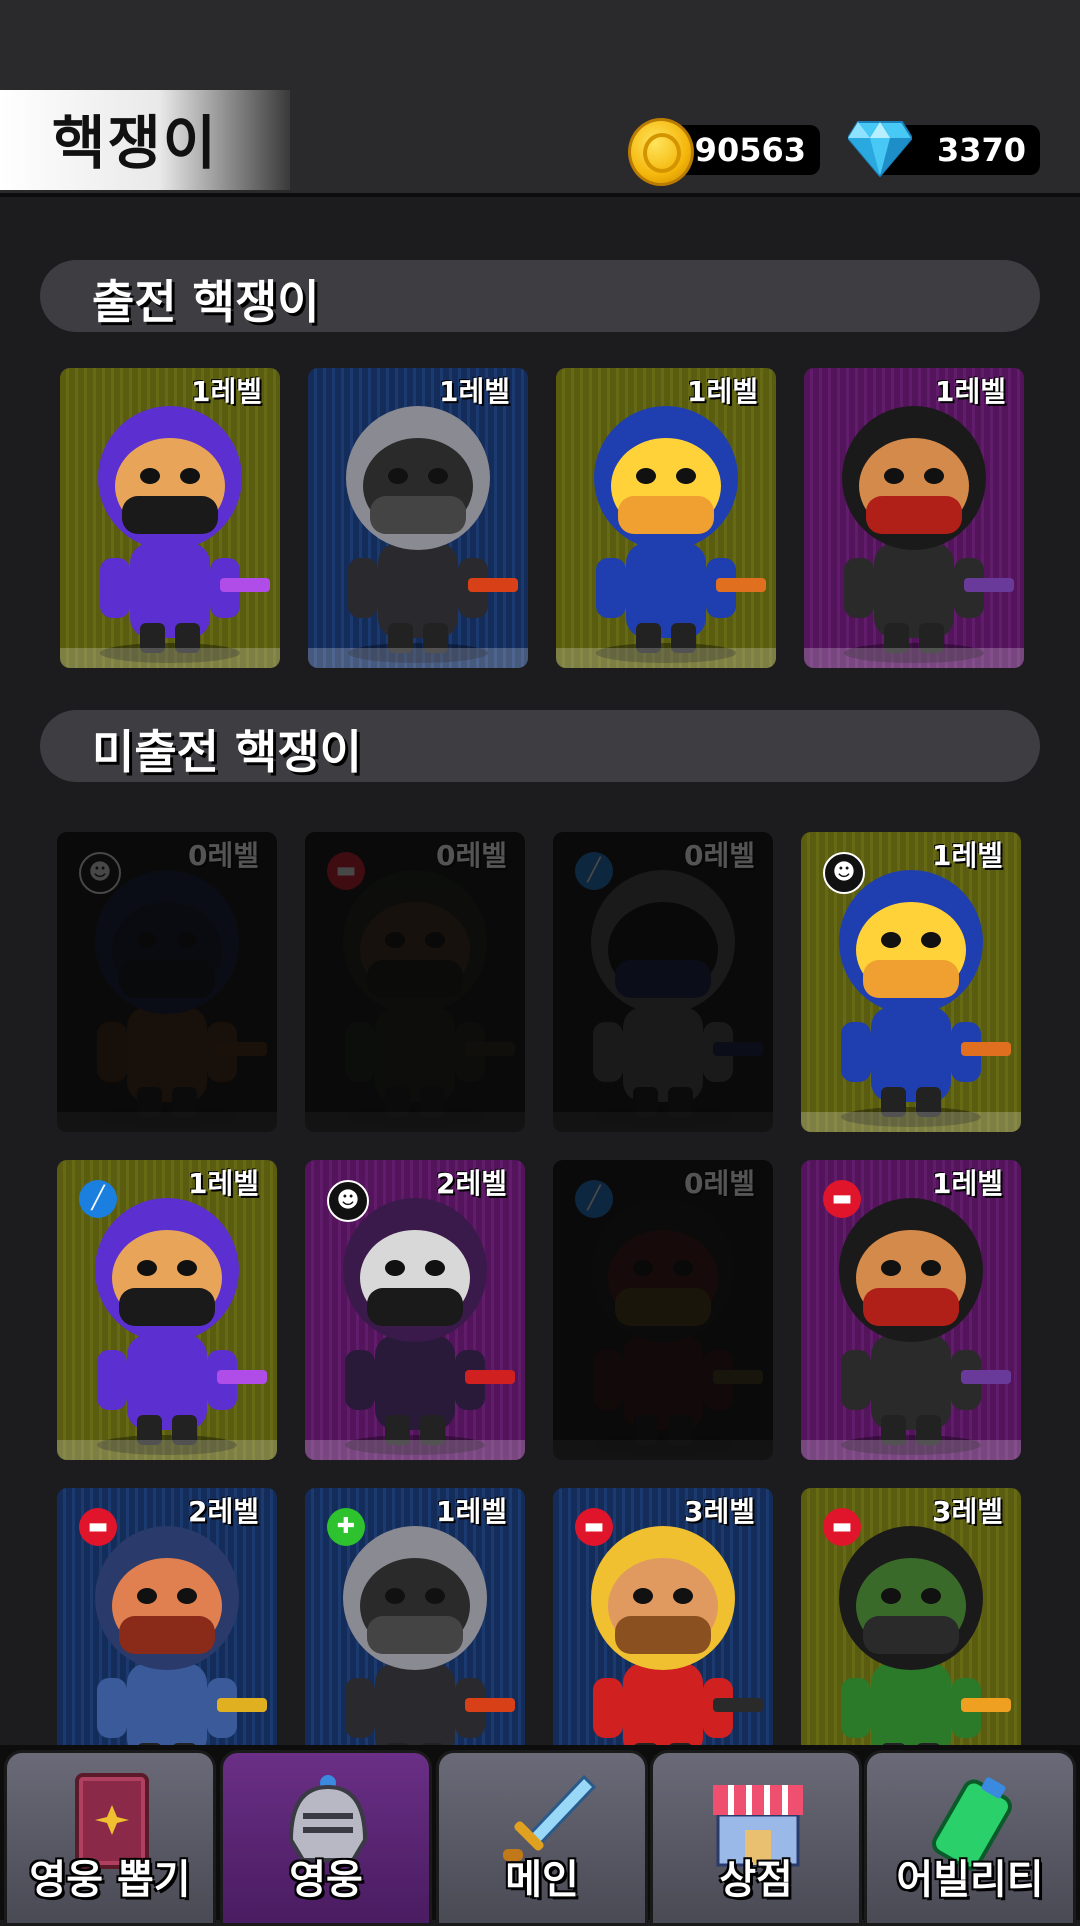  What do you see at coordinates (970, 1838) in the screenshot?
I see `nav-tab-battery: 어빌리티` at bounding box center [970, 1838].